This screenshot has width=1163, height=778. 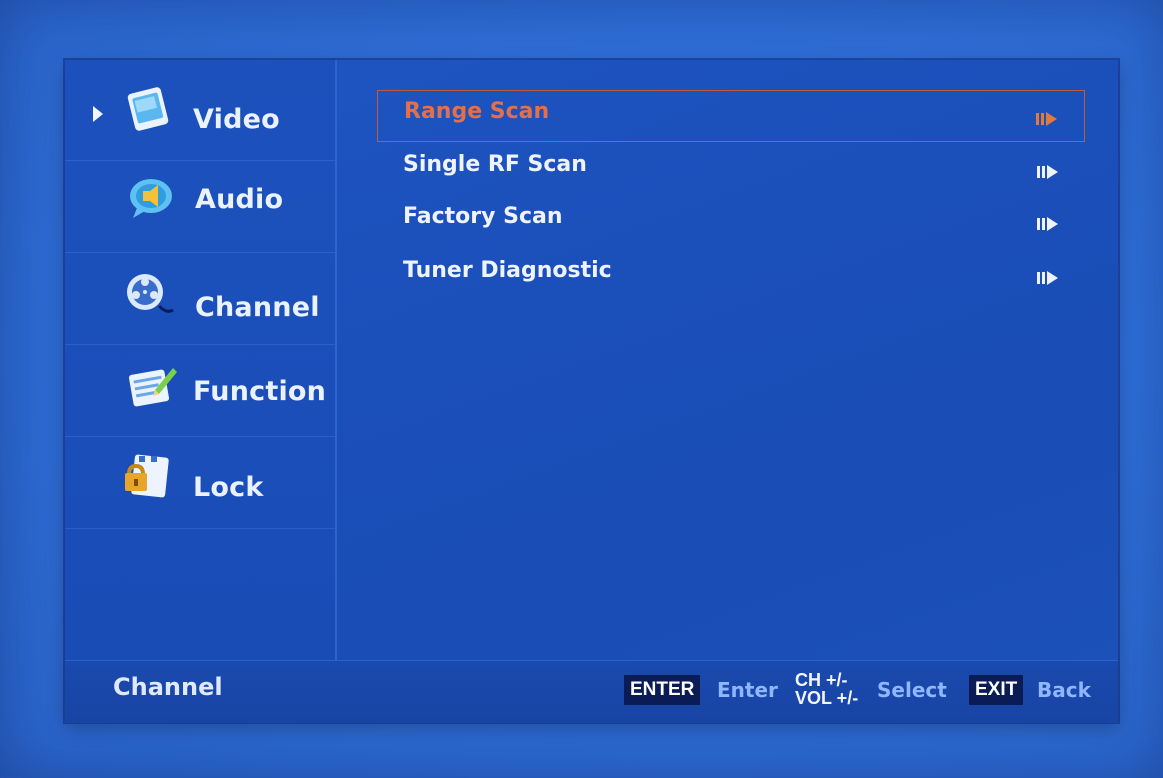 What do you see at coordinates (662, 690) in the screenshot?
I see `enter-key-badge: ENTER` at bounding box center [662, 690].